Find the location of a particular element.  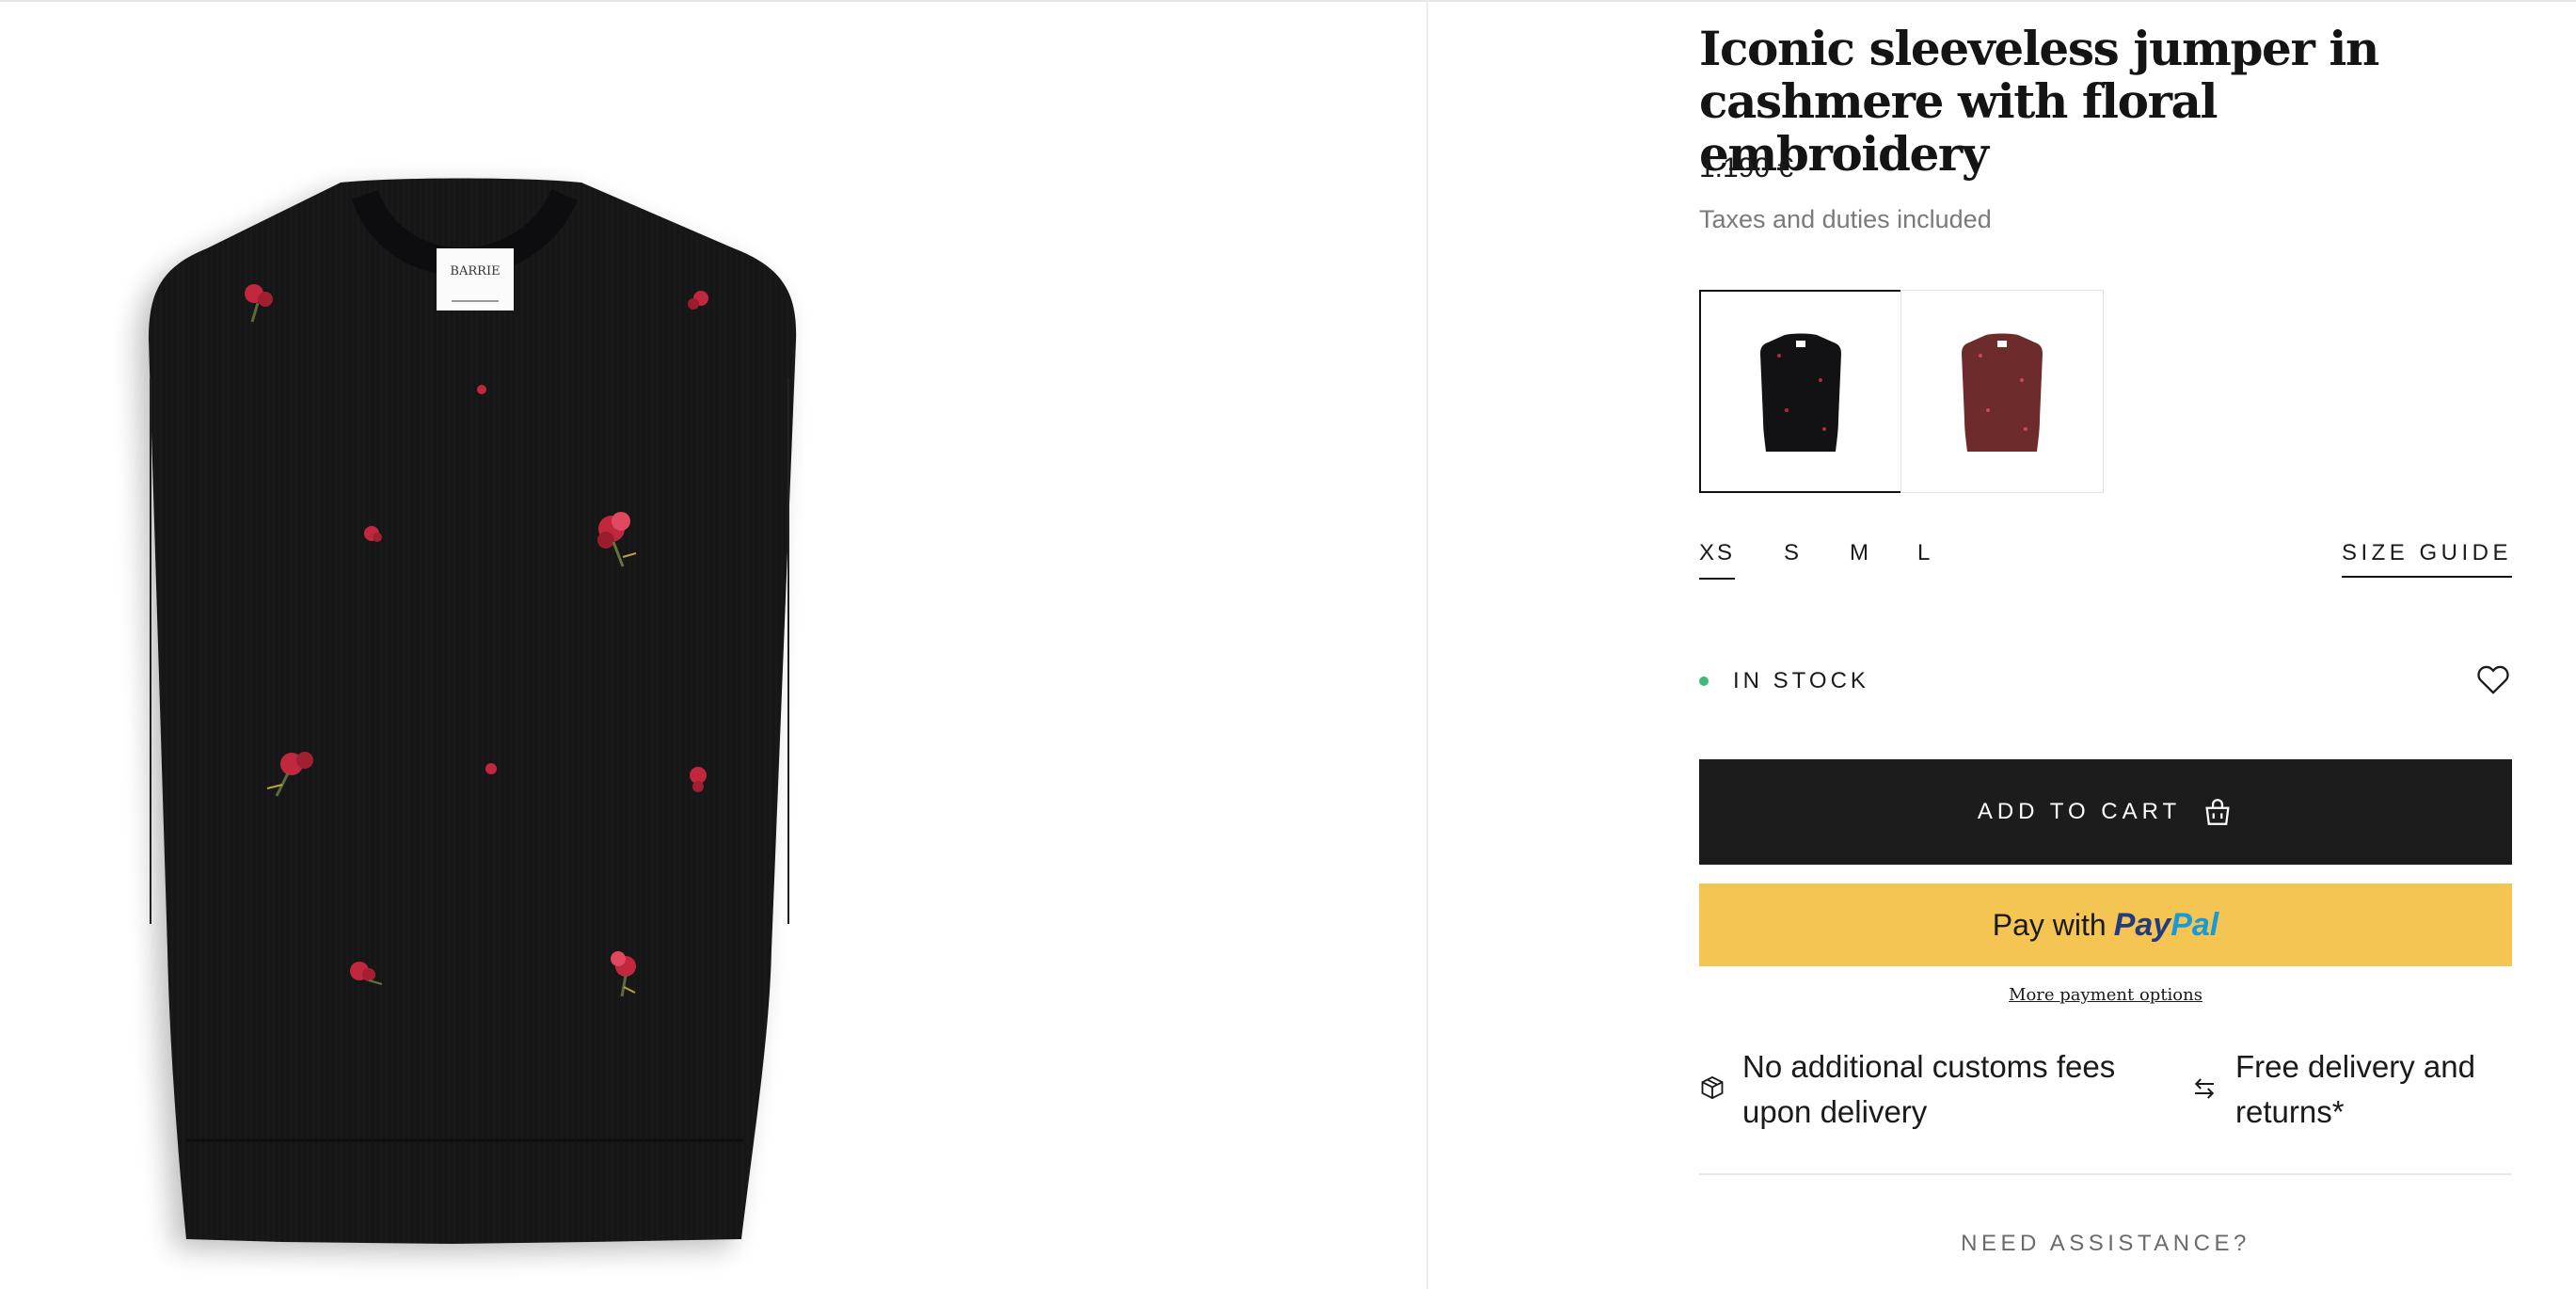

paypal-button: Pay with Pay Pal is located at coordinates (2105, 924).